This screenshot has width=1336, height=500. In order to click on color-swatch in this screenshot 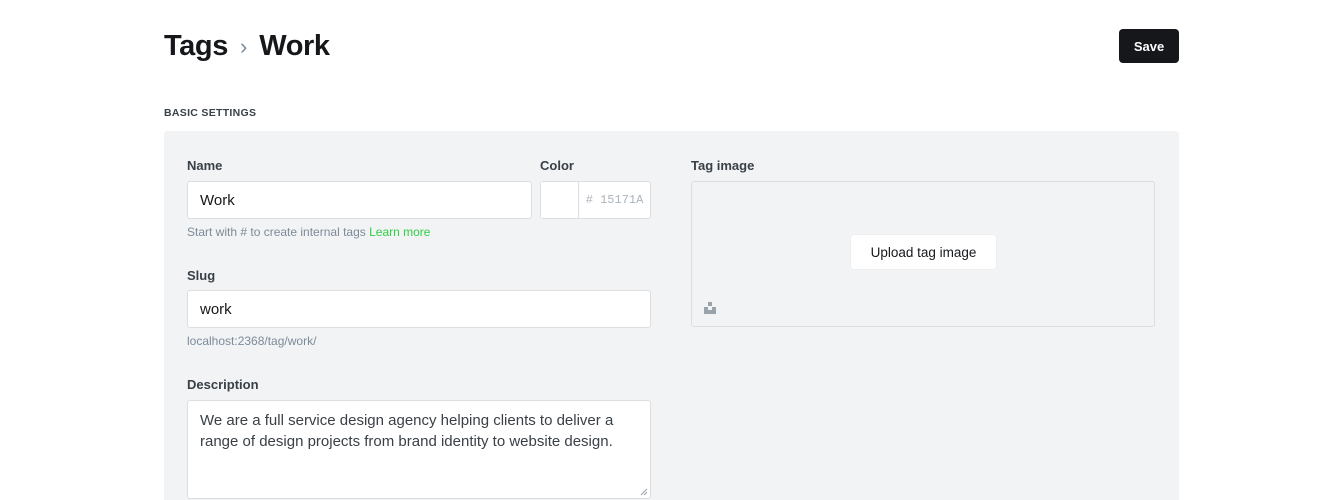, I will do `click(560, 200)`.